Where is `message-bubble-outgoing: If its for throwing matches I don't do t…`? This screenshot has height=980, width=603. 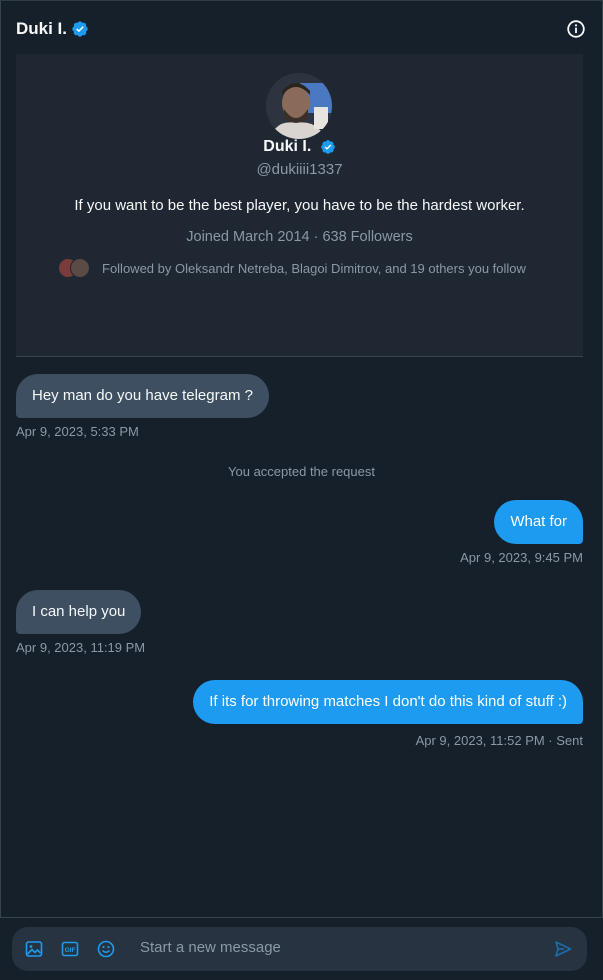
message-bubble-outgoing: If its for throwing matches I don't do t… is located at coordinates (388, 702).